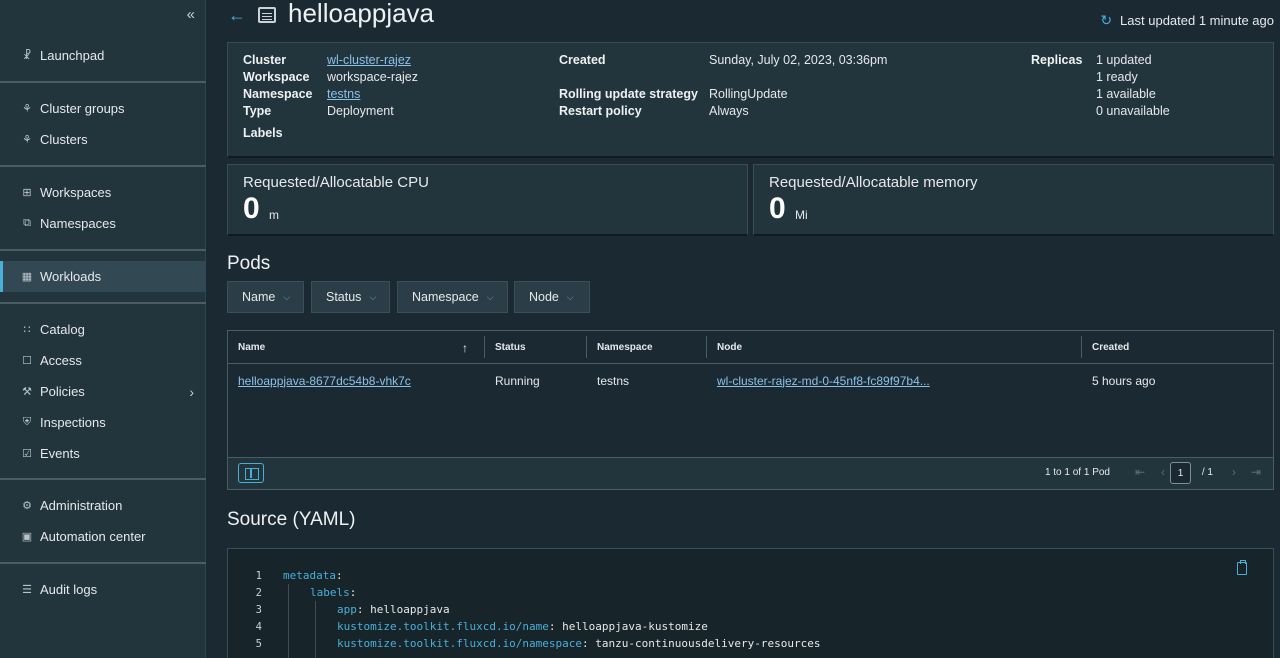 The width and height of the screenshot is (1280, 658). What do you see at coordinates (1124, 380) in the screenshot?
I see `pod-created: 5 hours ago` at bounding box center [1124, 380].